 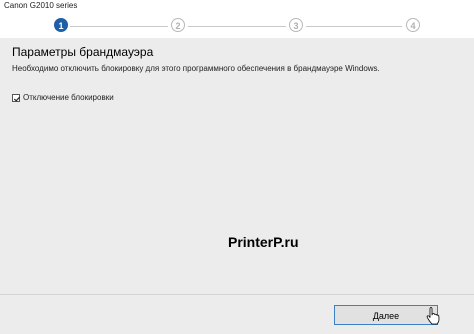 I want to click on step-4: 4, so click(x=413, y=25).